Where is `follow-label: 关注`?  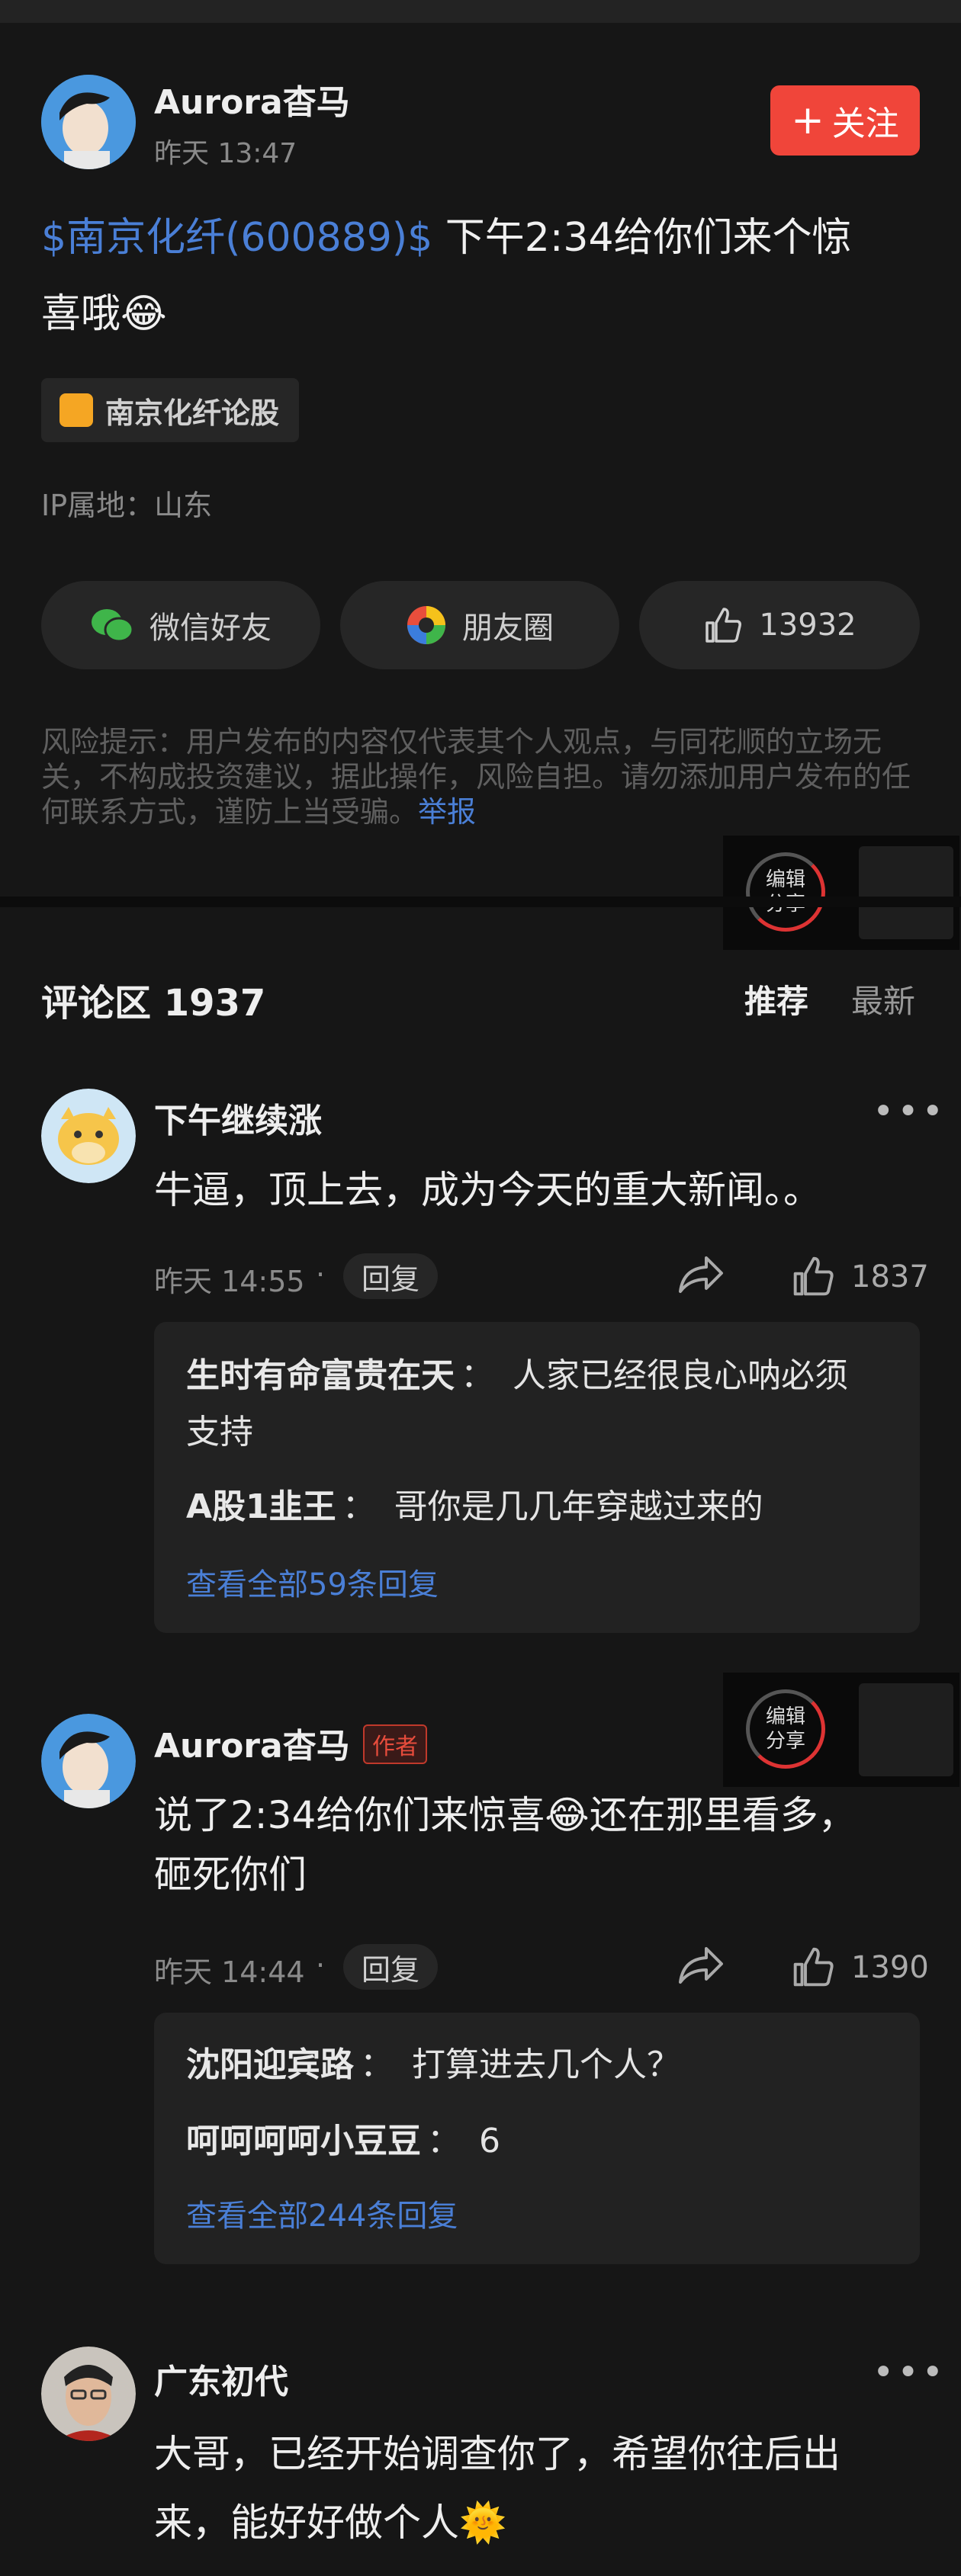 follow-label: 关注 is located at coordinates (865, 123).